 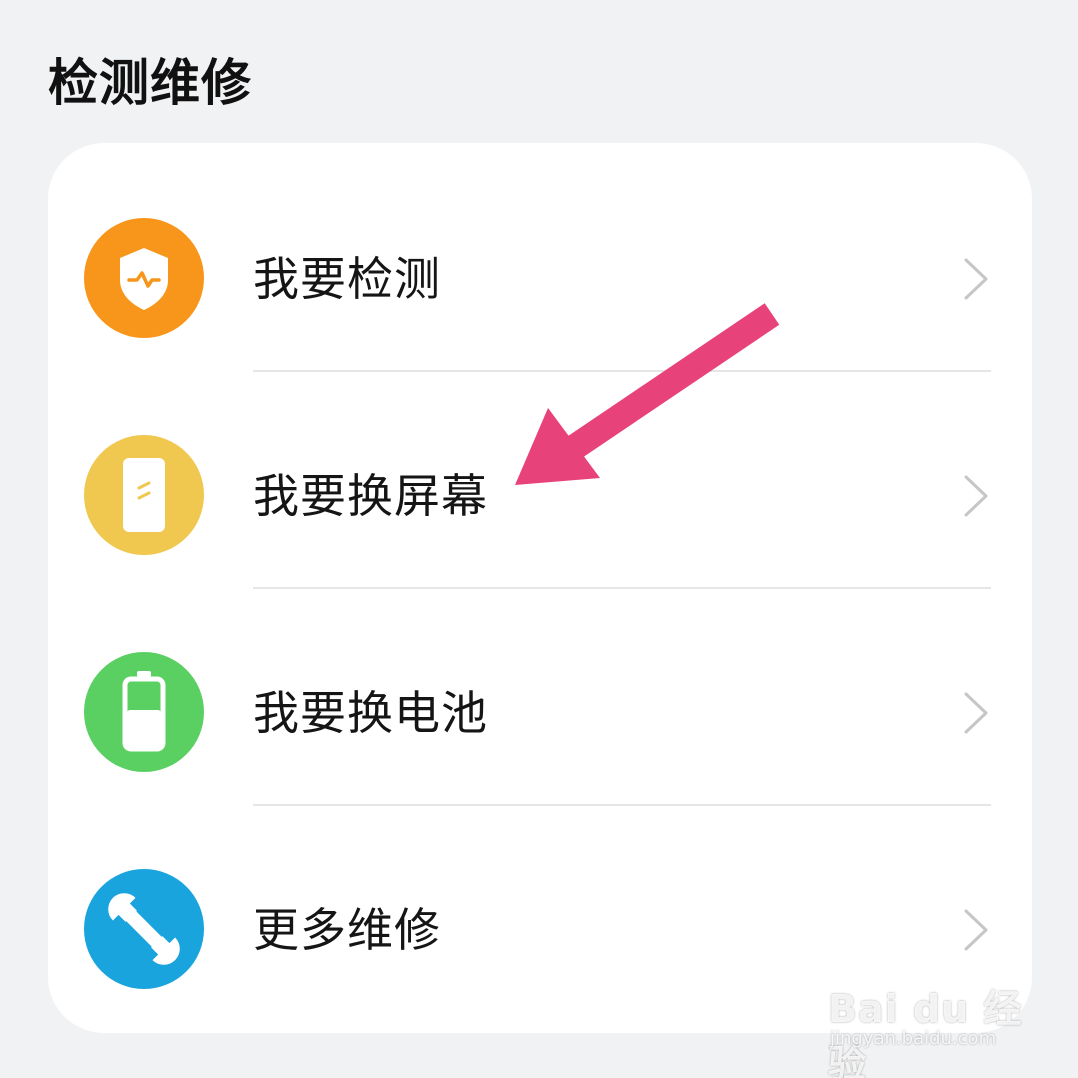 I want to click on phone-screen-icon, so click(x=144, y=495).